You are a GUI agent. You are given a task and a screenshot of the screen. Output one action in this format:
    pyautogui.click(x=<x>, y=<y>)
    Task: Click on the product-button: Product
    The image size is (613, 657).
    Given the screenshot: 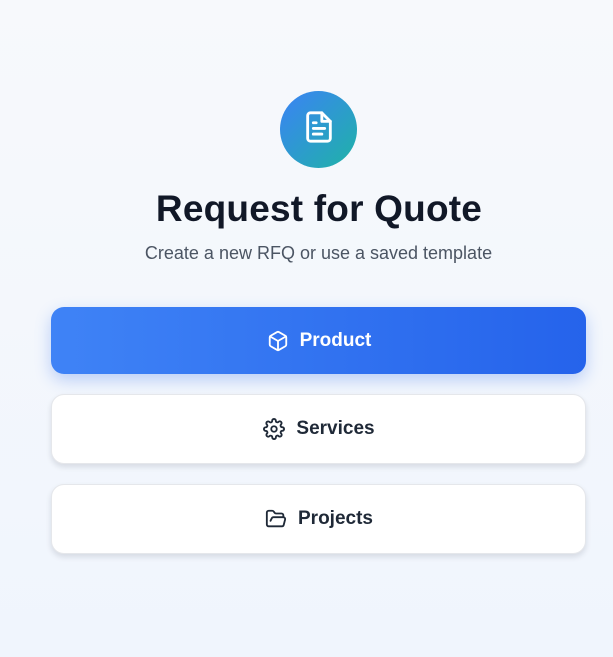 What is the action you would take?
    pyautogui.click(x=318, y=340)
    